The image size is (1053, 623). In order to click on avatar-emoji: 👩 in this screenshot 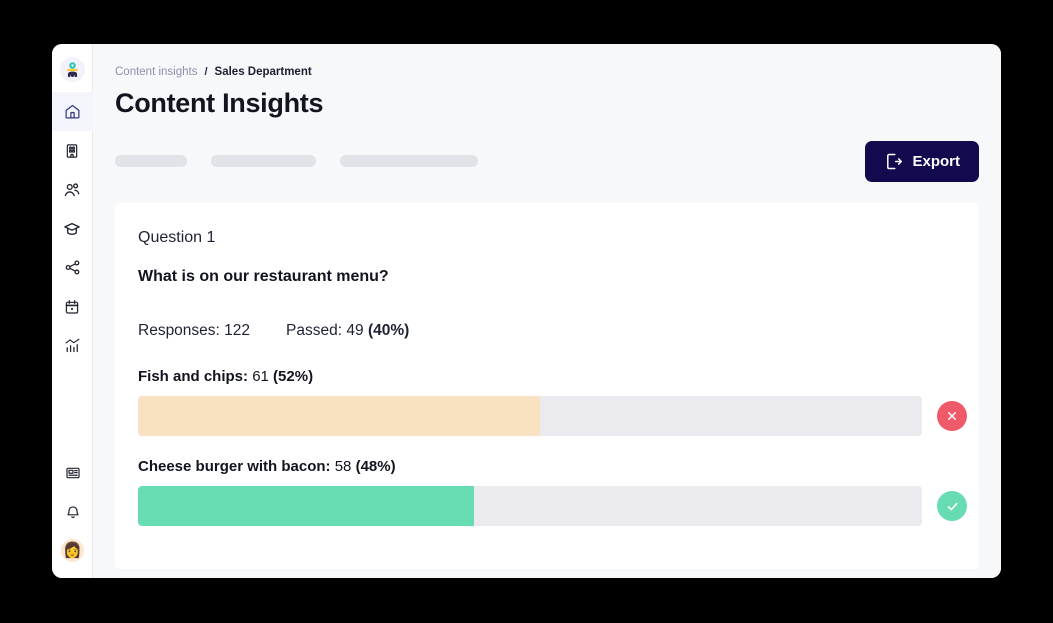, I will do `click(72, 550)`.